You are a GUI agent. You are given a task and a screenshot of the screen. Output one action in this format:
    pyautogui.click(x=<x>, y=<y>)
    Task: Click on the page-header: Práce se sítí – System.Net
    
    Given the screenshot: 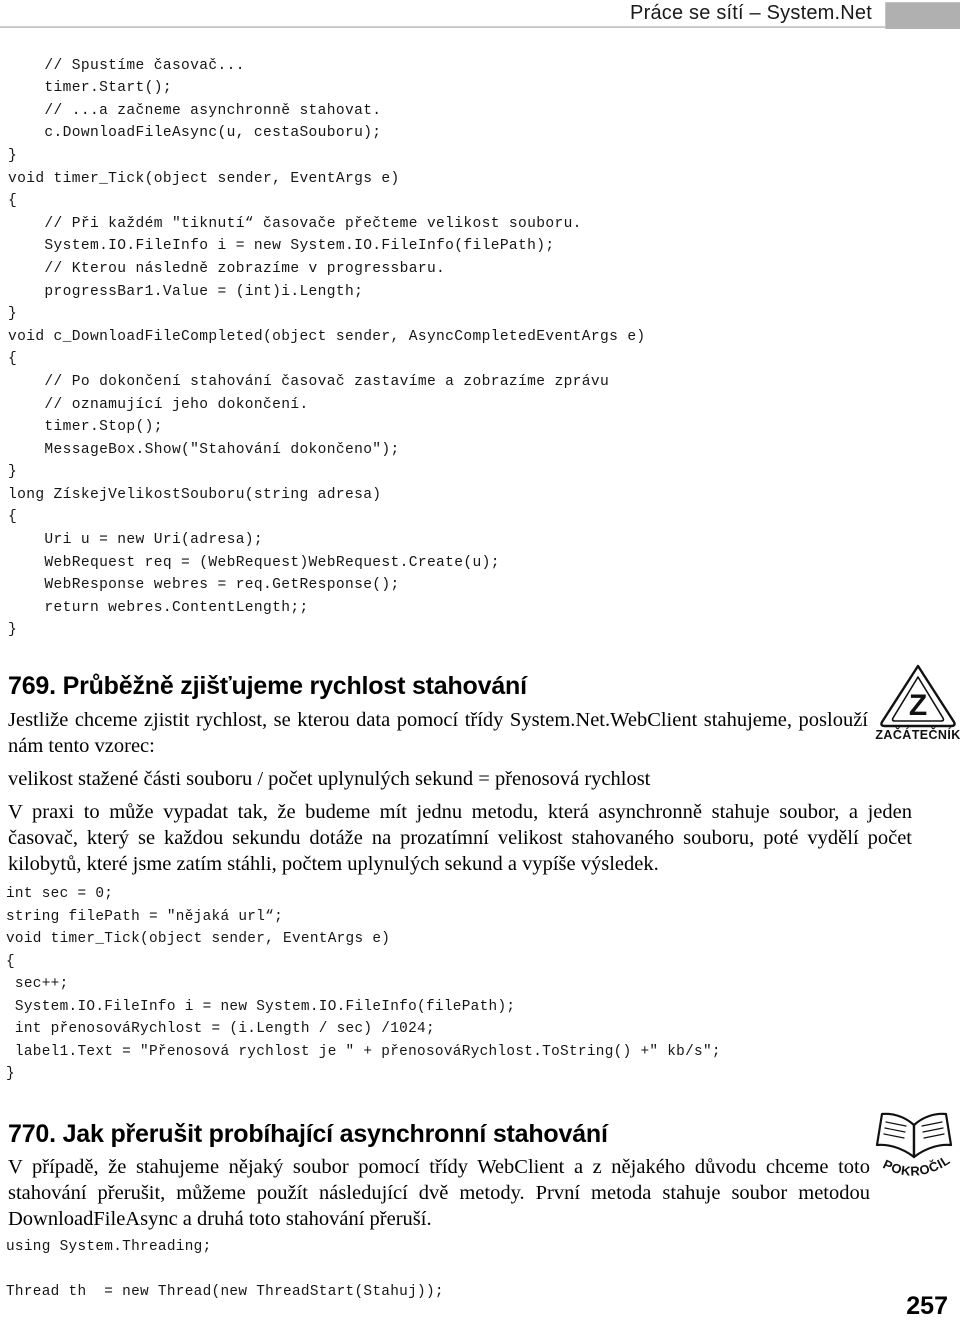 What is the action you would take?
    pyautogui.click(x=480, y=15)
    